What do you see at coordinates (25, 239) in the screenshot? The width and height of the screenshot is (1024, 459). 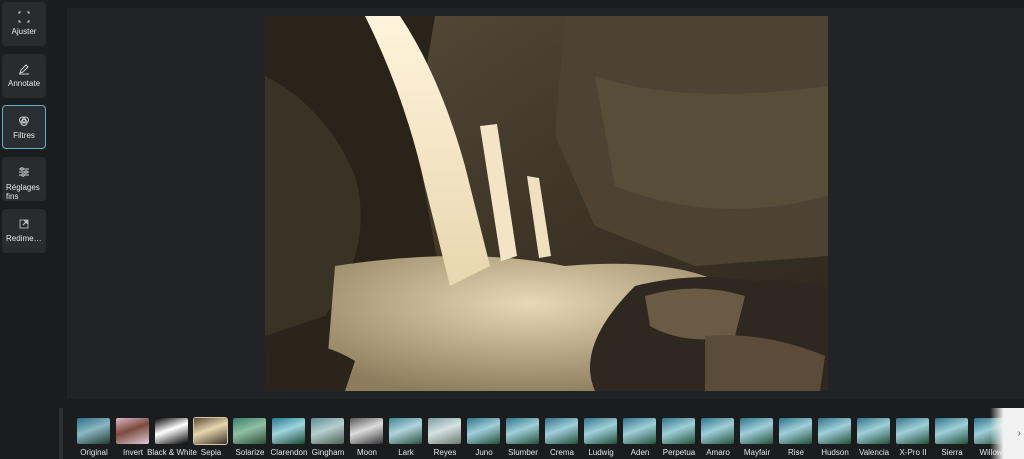 I see `resize-tool-label: Redimensionner` at bounding box center [25, 239].